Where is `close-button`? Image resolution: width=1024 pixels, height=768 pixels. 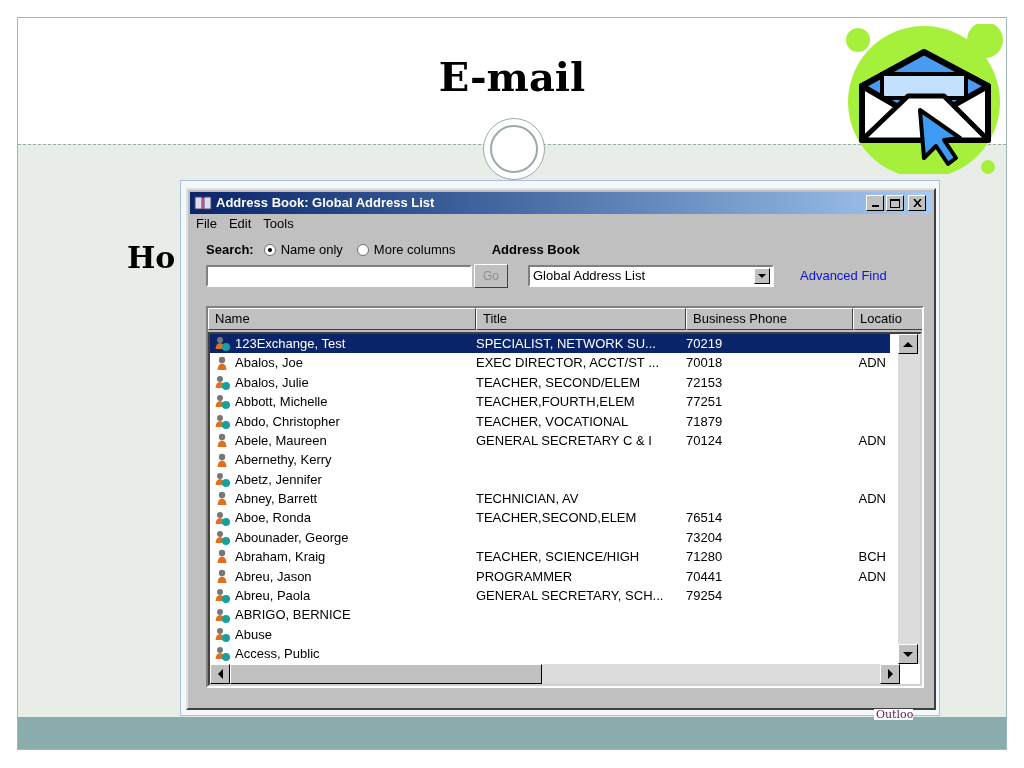
close-button is located at coordinates (917, 203).